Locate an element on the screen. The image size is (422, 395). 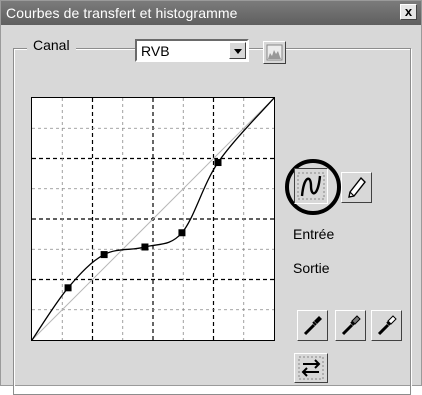
title-bar: Courbes de transfert et histogramme x is located at coordinates (211, 13).